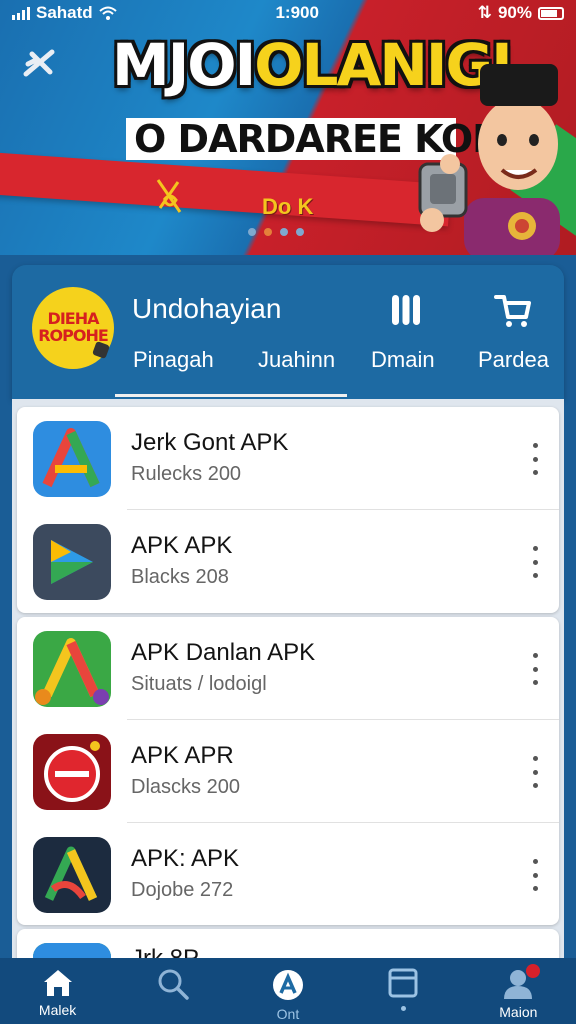 The image size is (576, 1024). Describe the element at coordinates (57, 983) in the screenshot. I see `home-icon` at that location.